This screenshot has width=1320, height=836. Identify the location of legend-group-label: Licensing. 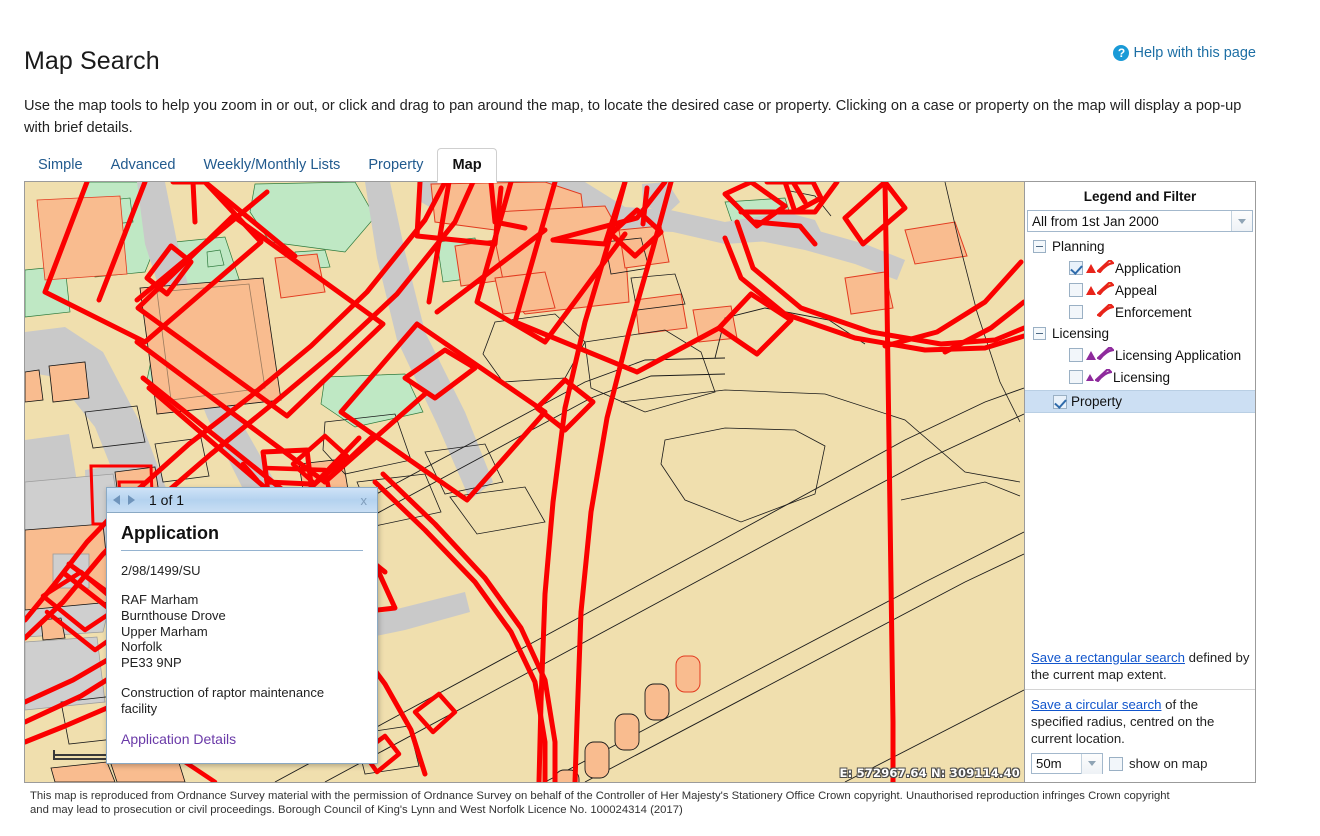
(1081, 333).